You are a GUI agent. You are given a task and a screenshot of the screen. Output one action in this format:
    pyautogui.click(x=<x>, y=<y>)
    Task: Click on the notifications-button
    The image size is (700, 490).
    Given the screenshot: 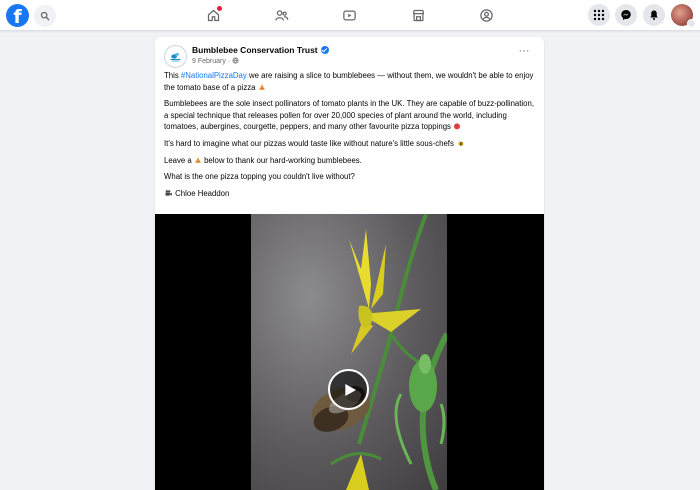 What is the action you would take?
    pyautogui.click(x=654, y=15)
    